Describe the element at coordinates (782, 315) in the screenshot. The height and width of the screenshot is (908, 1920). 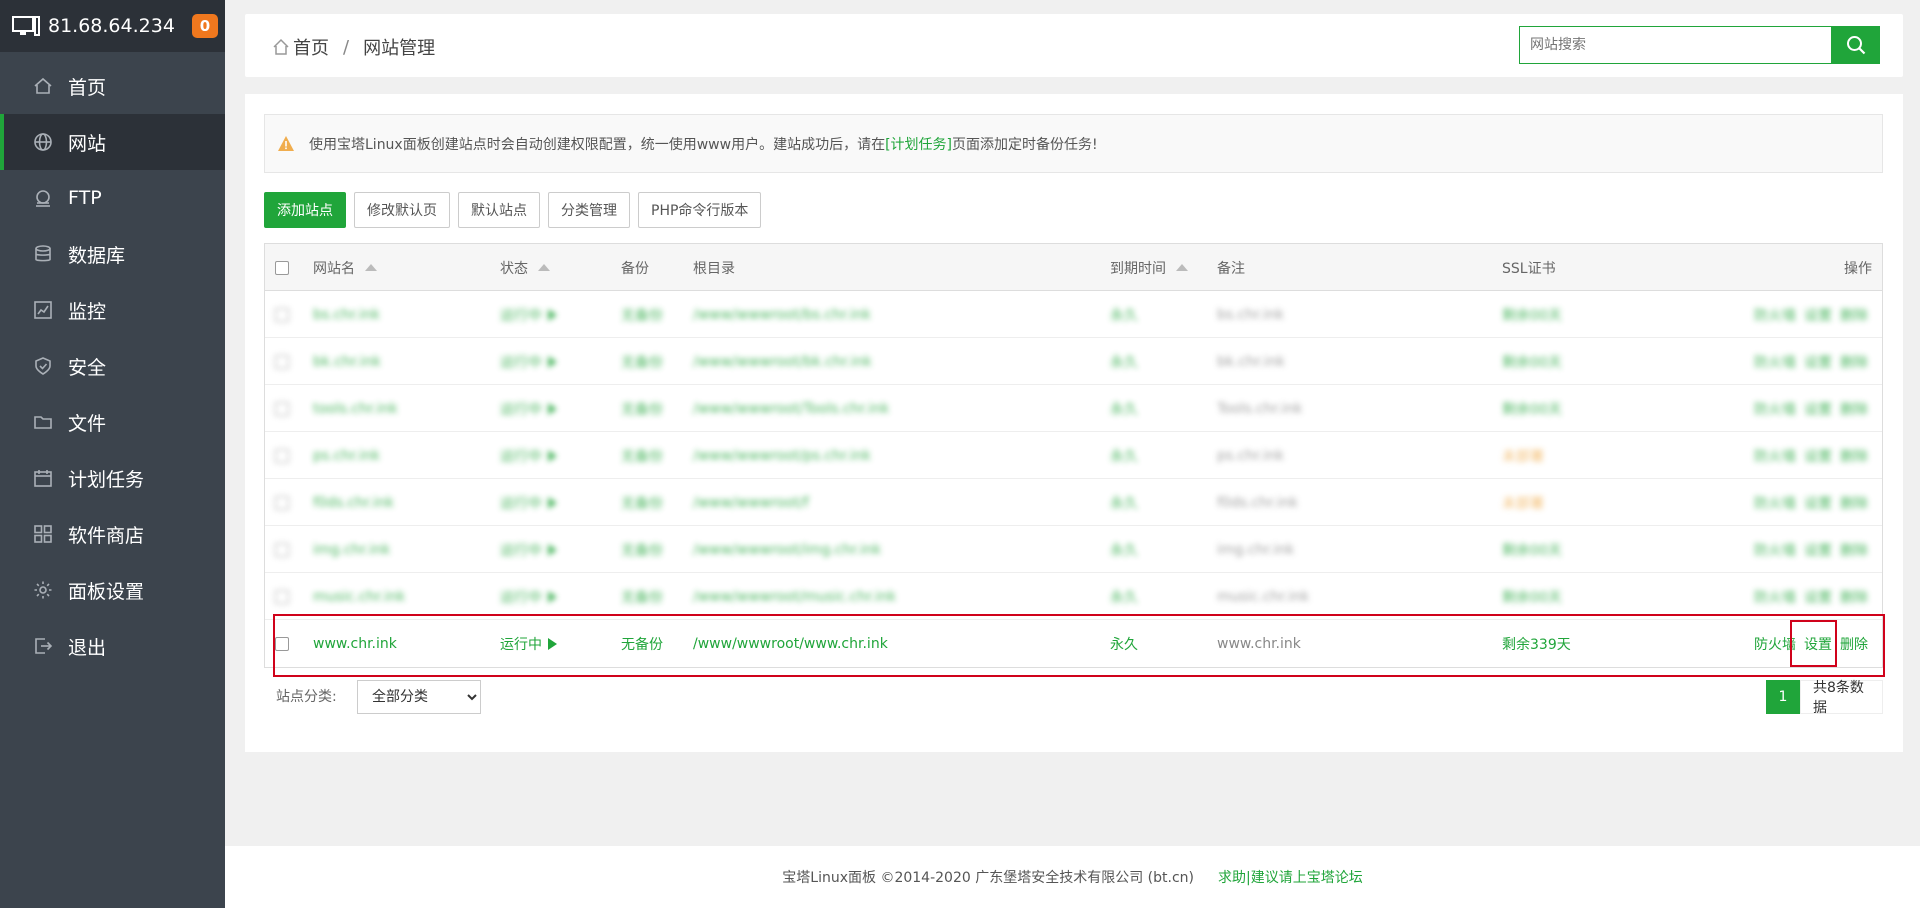
I see `root-dir-link: /www/wwwroot/bs.chr.ink` at that location.